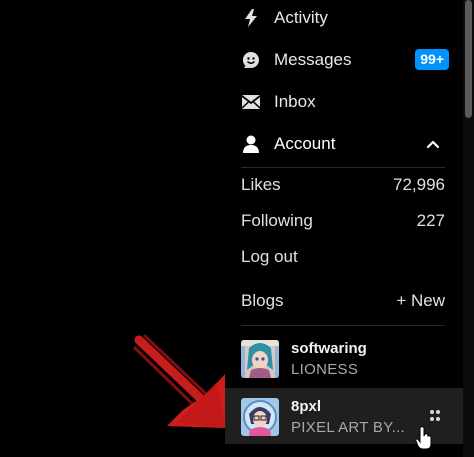 The image size is (474, 457). I want to click on nav-inbox: Inbox, so click(344, 102).